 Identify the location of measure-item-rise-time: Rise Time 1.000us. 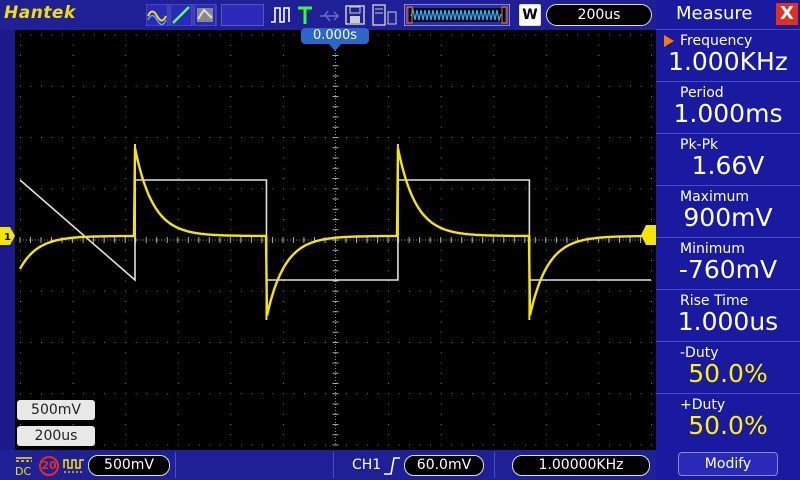
(728, 315).